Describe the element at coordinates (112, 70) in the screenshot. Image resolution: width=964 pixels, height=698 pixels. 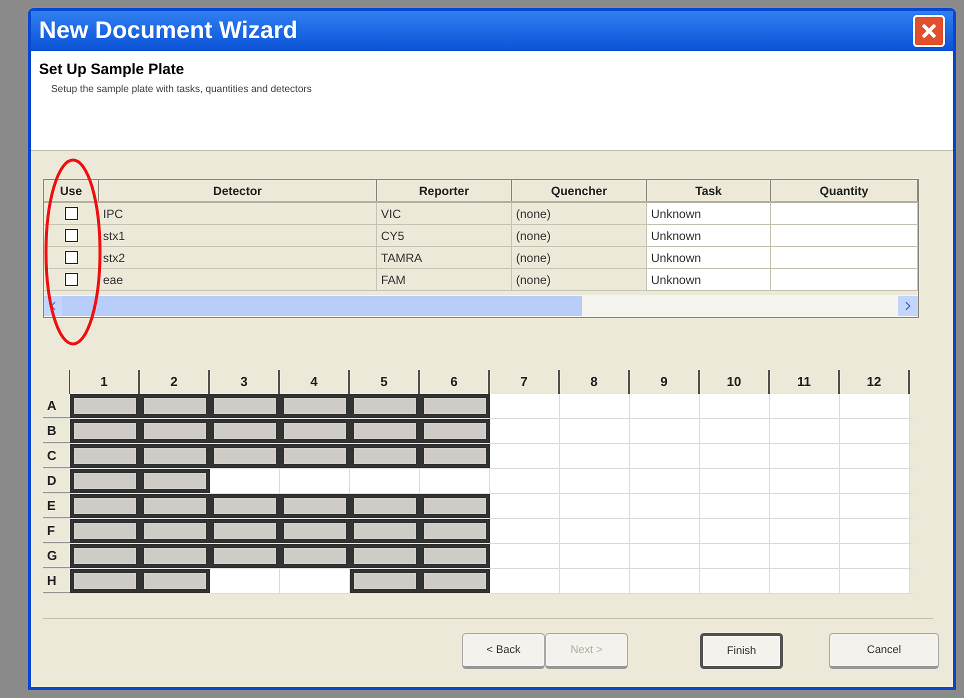
I see `page-title: Set Up Sample Plate` at that location.